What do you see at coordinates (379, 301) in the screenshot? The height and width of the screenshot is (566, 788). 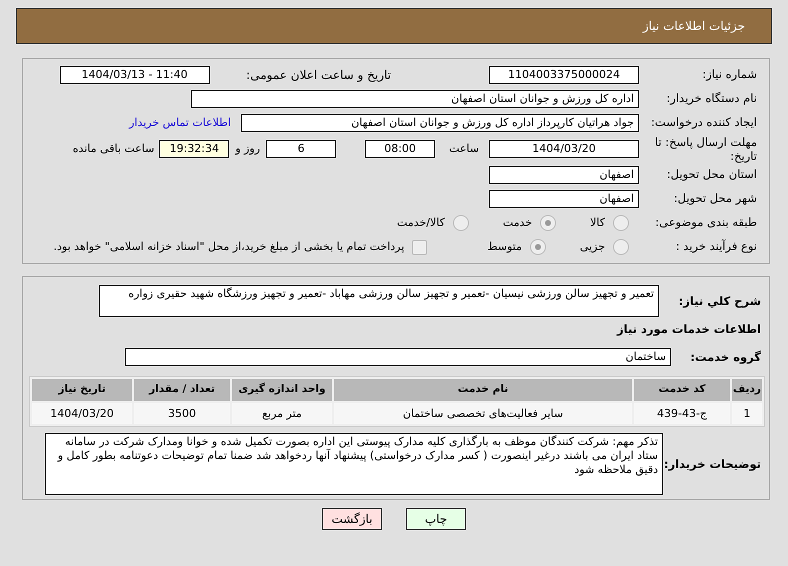 I see `summary-textarea: تعمیر و تجهیز سالن ورزشی نیسیان -تعمیر و تجهیز سالن ورزشی مهاباد -تعمیر و تجهیز ورزشگاه شهید حقیری زواره` at bounding box center [379, 301].